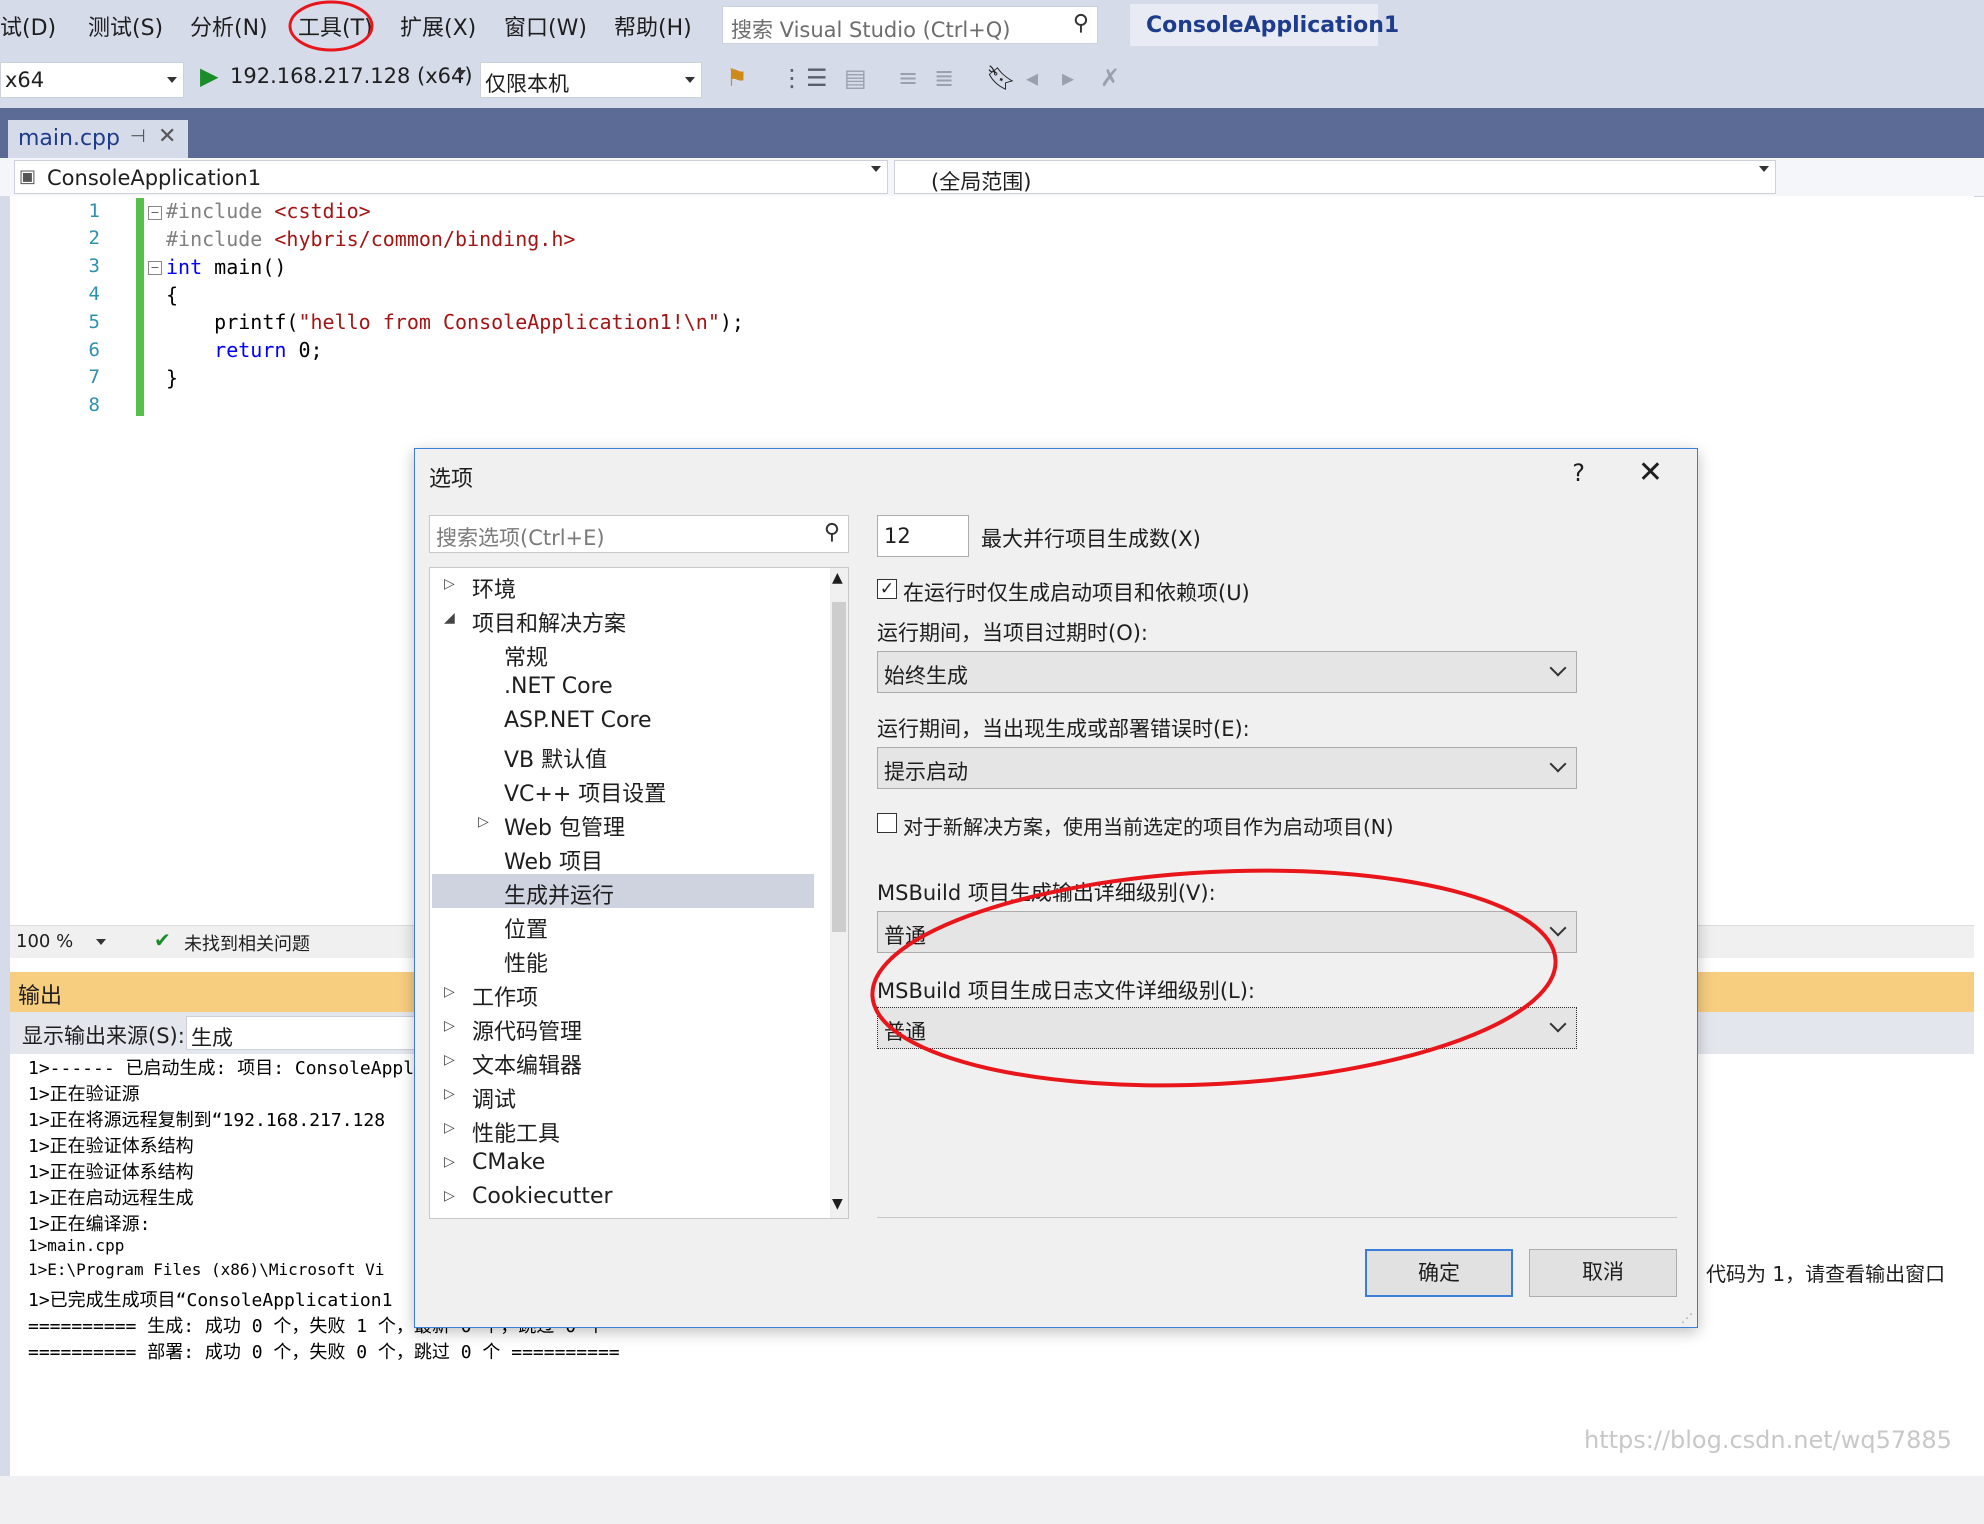 The width and height of the screenshot is (1984, 1524). I want to click on tree-item-label: 项目和解决方案, so click(549, 624).